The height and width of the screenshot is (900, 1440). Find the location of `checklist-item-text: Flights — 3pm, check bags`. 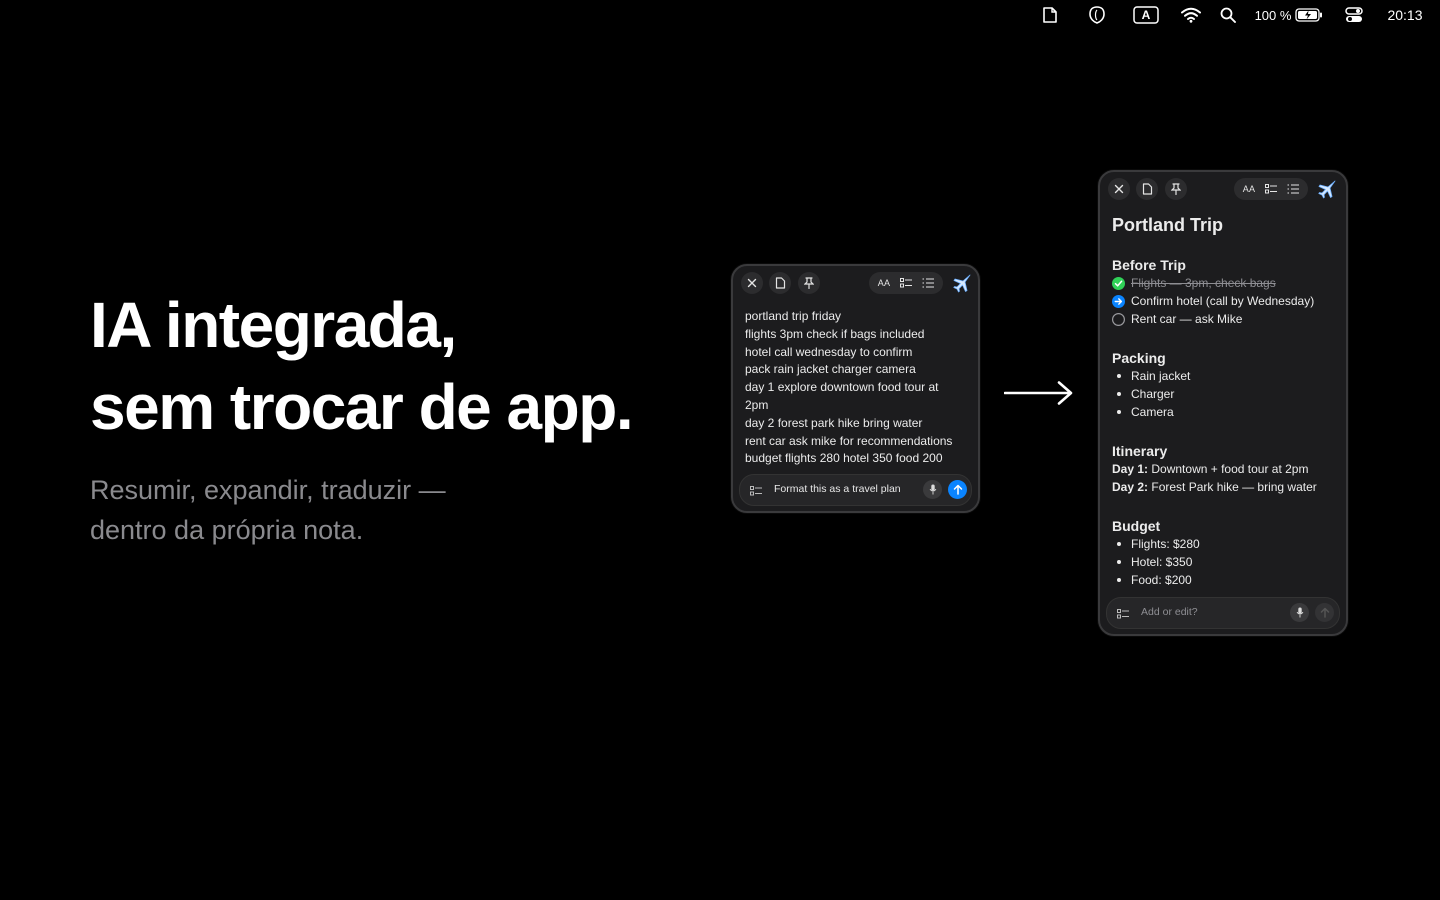

checklist-item-text: Flights — 3pm, check bags is located at coordinates (1203, 283).